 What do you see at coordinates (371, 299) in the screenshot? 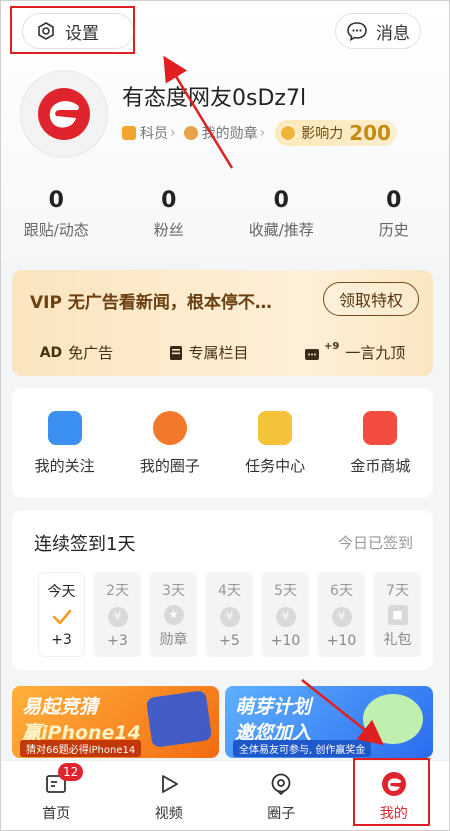
I see `claim-privilege-button: 领取特权` at bounding box center [371, 299].